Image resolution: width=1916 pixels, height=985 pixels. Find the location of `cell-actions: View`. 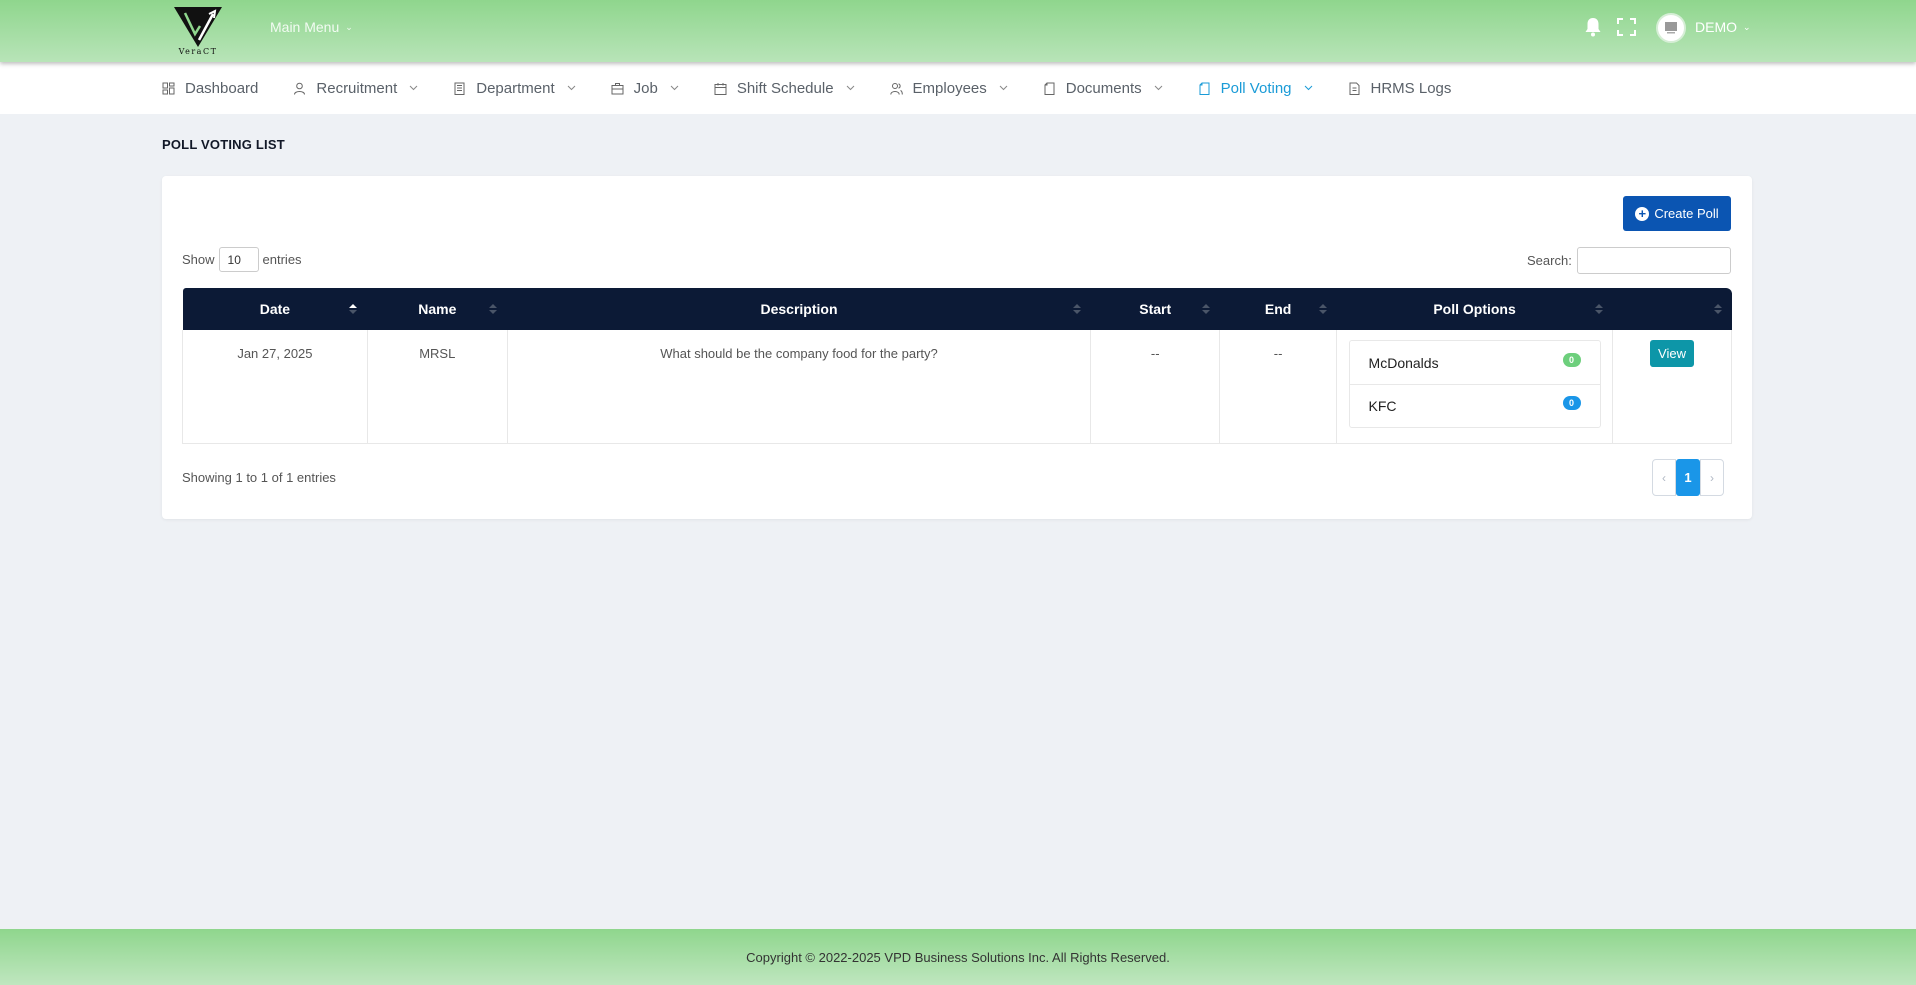

cell-actions: View is located at coordinates (1672, 386).